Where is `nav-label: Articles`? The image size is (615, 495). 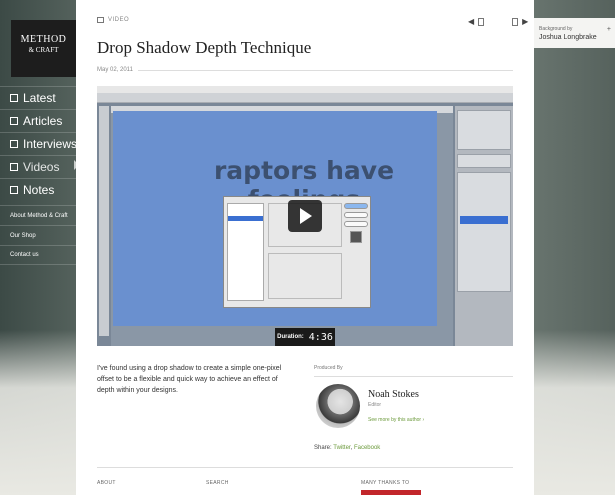
nav-label: Articles is located at coordinates (43, 121).